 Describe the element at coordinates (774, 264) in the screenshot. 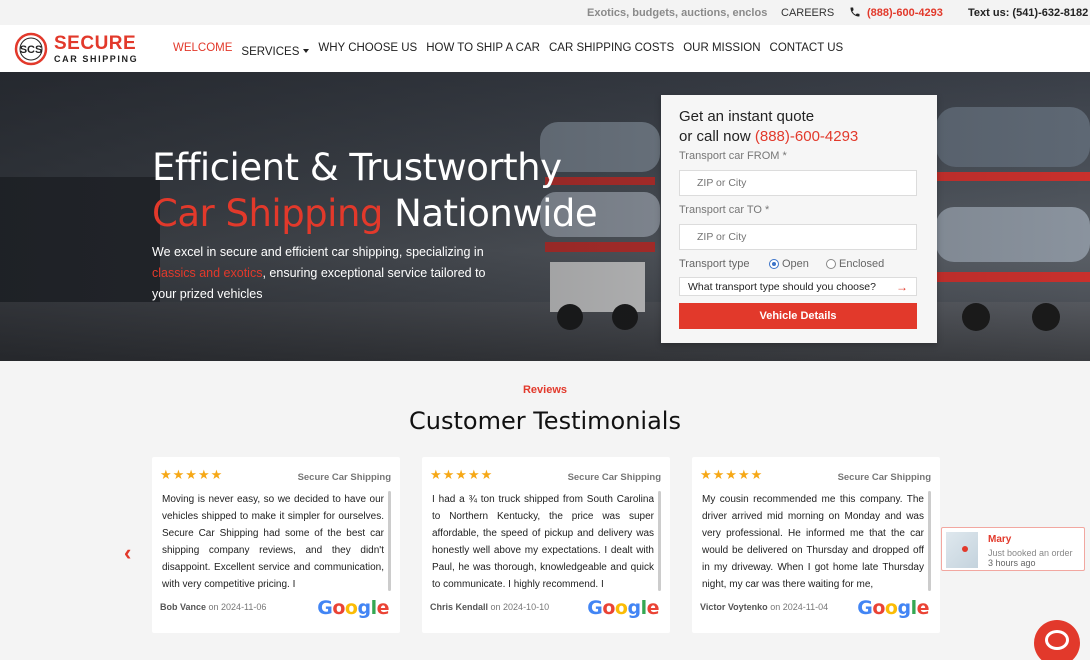

I see `radio-open-selected-icon` at that location.